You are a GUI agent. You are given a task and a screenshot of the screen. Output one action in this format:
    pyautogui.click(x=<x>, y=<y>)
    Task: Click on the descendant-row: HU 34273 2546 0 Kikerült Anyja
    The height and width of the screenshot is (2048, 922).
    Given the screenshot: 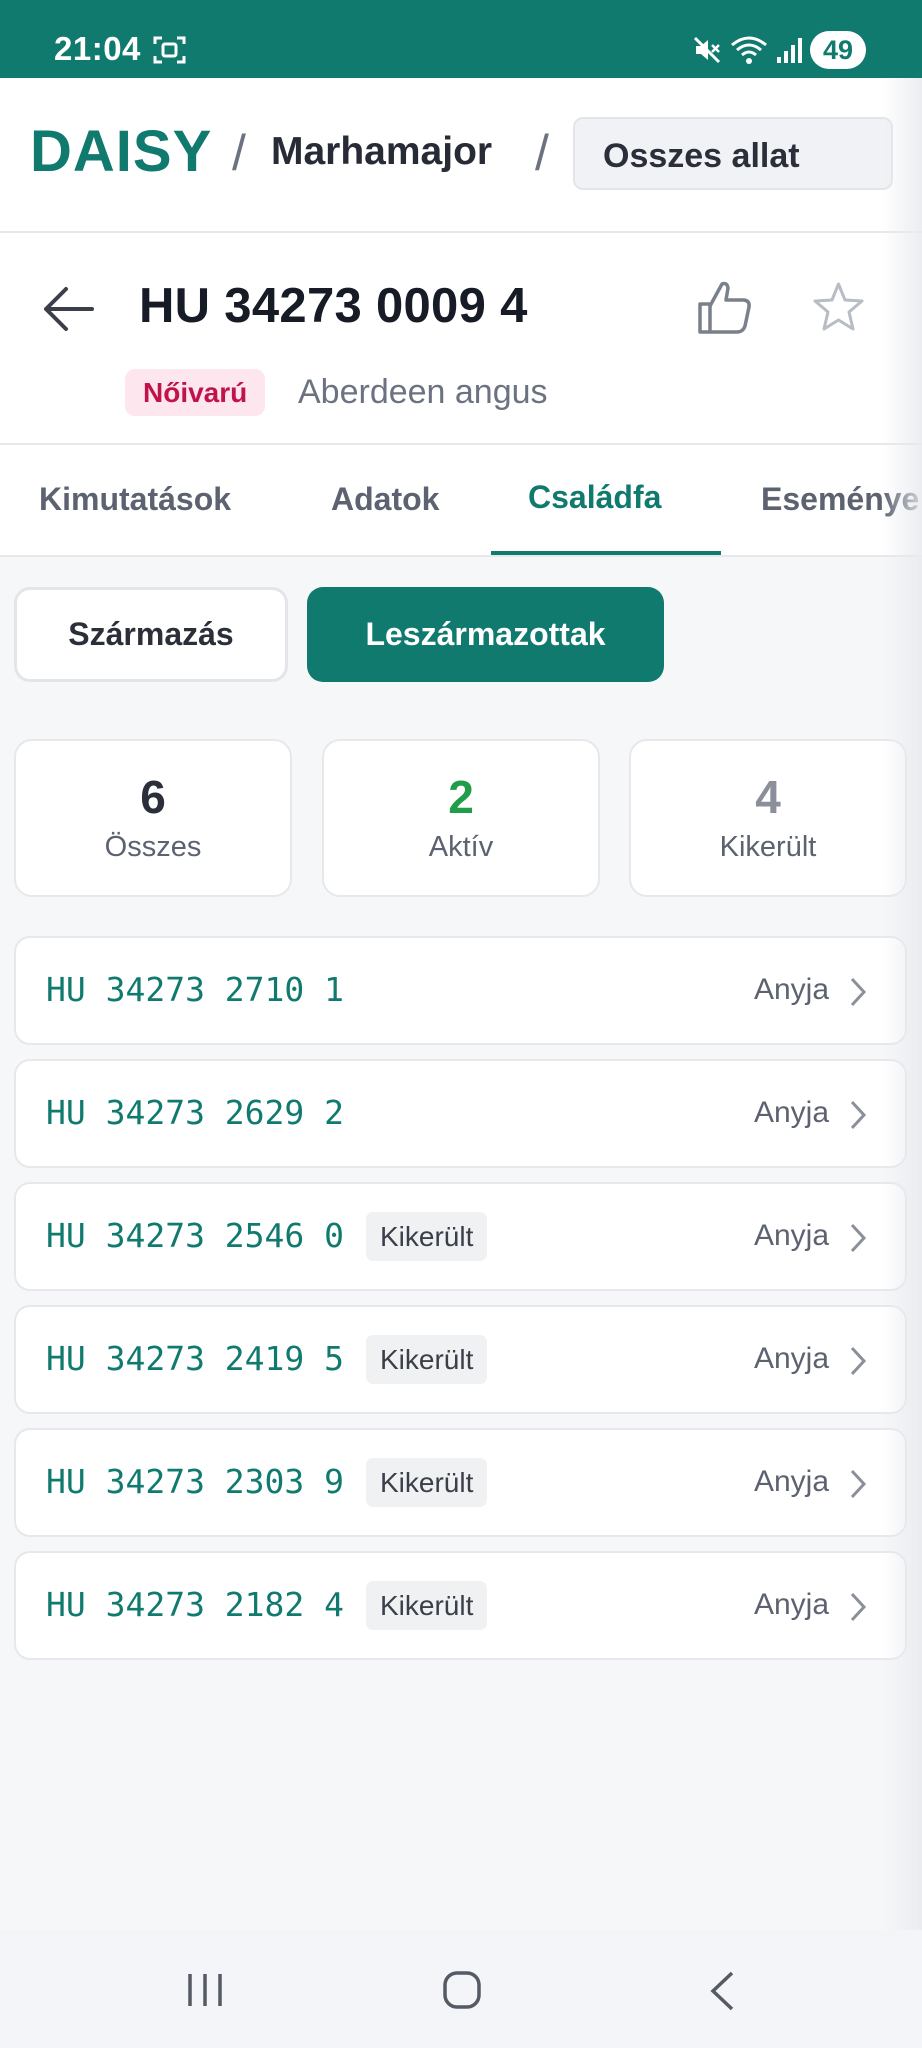 What is the action you would take?
    pyautogui.click(x=460, y=1236)
    